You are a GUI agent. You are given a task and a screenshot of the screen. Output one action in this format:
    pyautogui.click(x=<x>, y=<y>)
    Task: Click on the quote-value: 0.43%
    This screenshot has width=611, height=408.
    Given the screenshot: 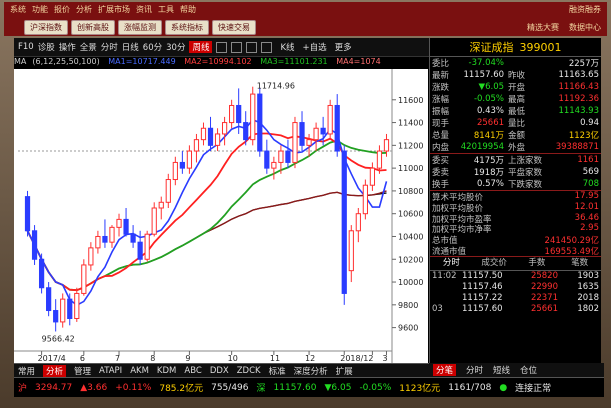 What is the action you would take?
    pyautogui.click(x=491, y=111)
    